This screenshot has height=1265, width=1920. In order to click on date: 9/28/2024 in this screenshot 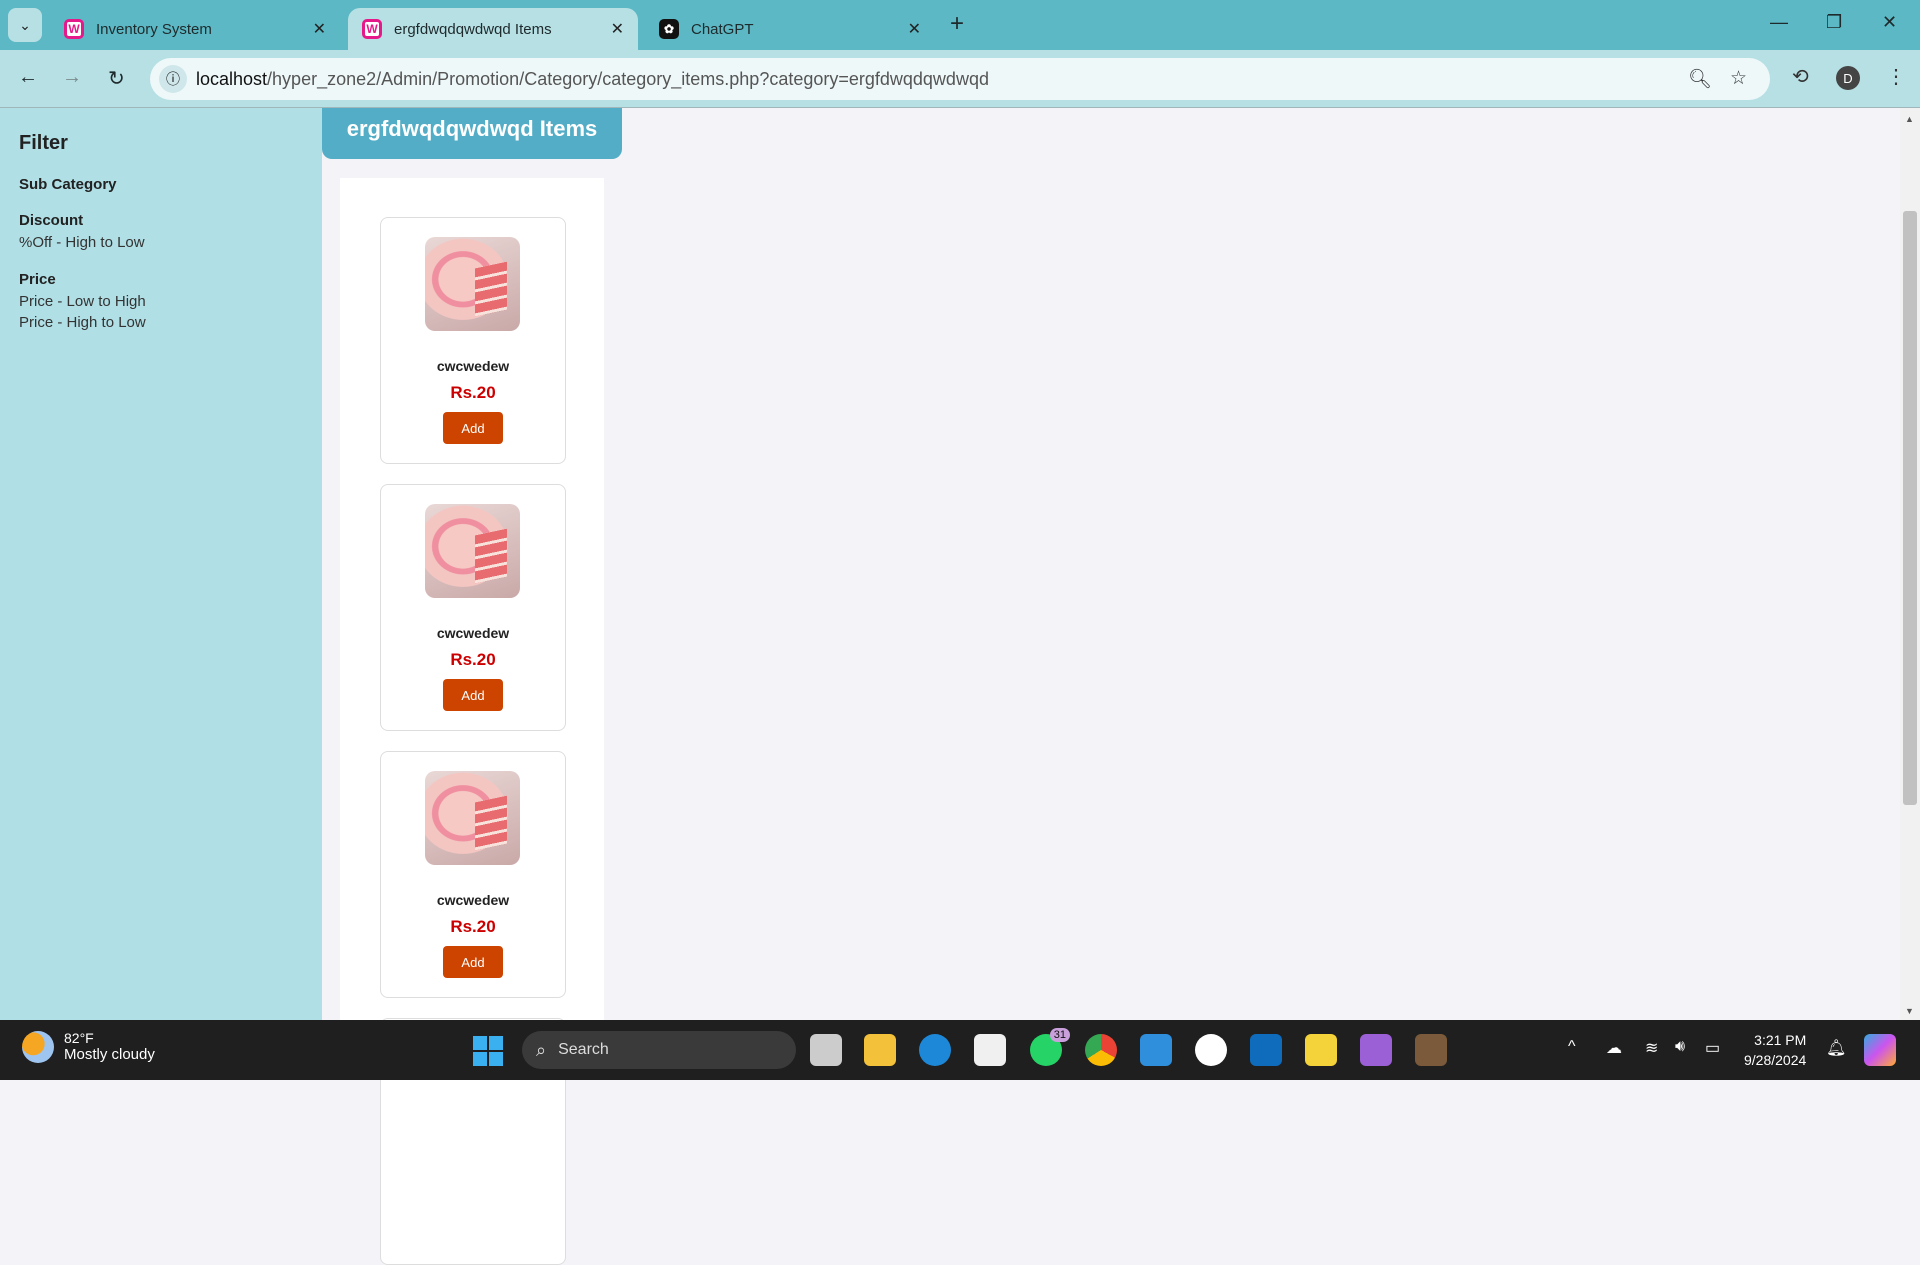, I will do `click(1775, 1060)`.